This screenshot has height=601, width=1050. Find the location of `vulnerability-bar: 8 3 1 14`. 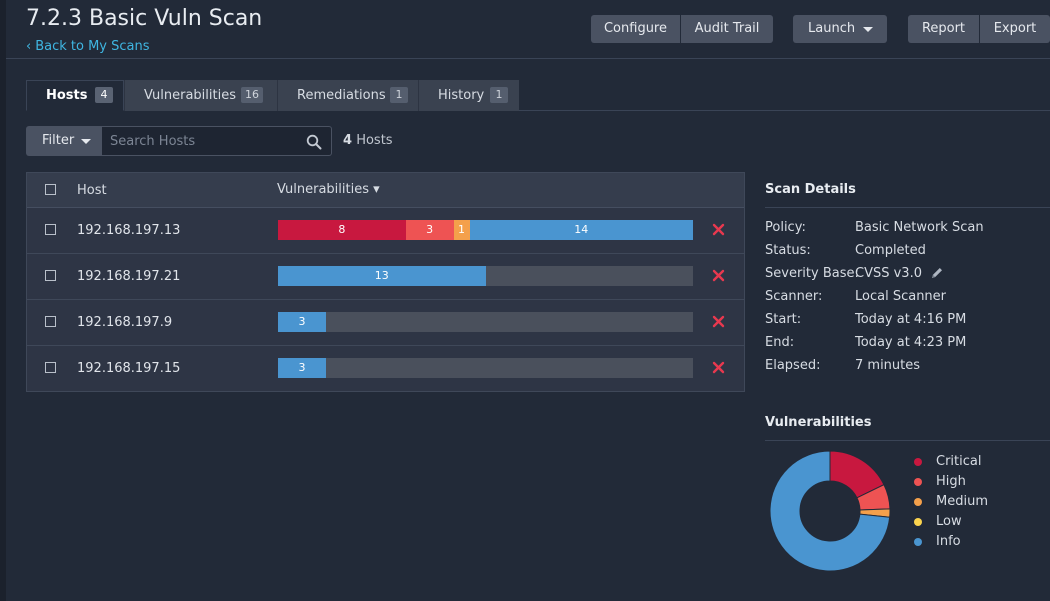

vulnerability-bar: 8 3 1 14 is located at coordinates (485, 230).